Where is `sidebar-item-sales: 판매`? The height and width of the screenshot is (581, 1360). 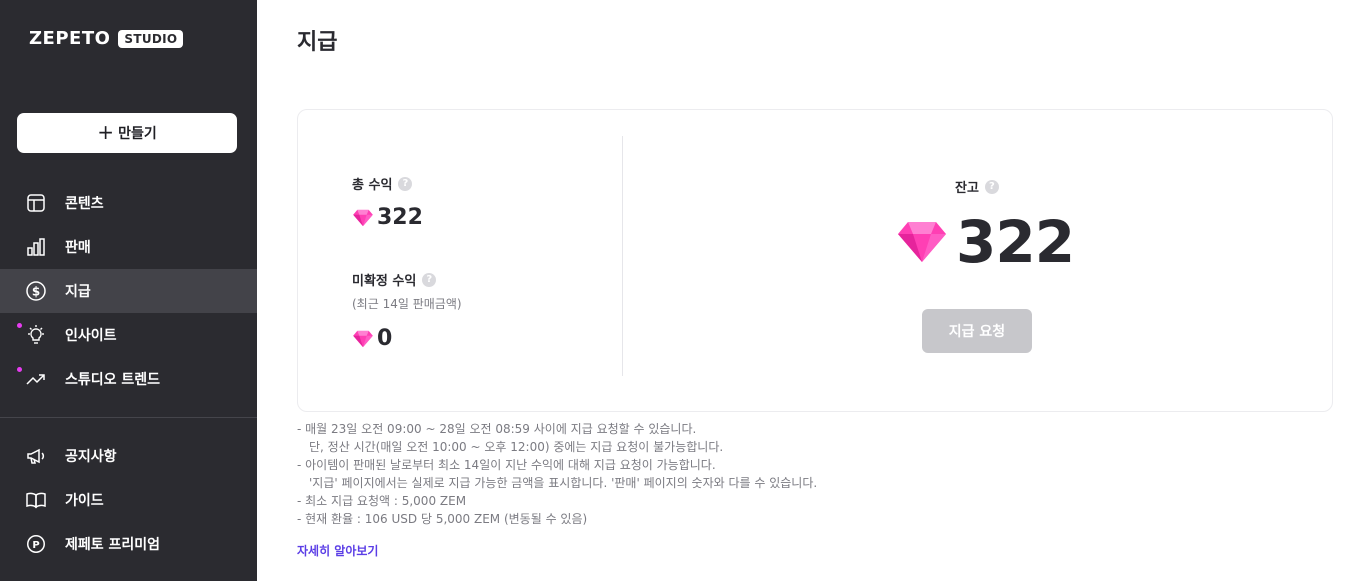 sidebar-item-sales: 판매 is located at coordinates (128, 247).